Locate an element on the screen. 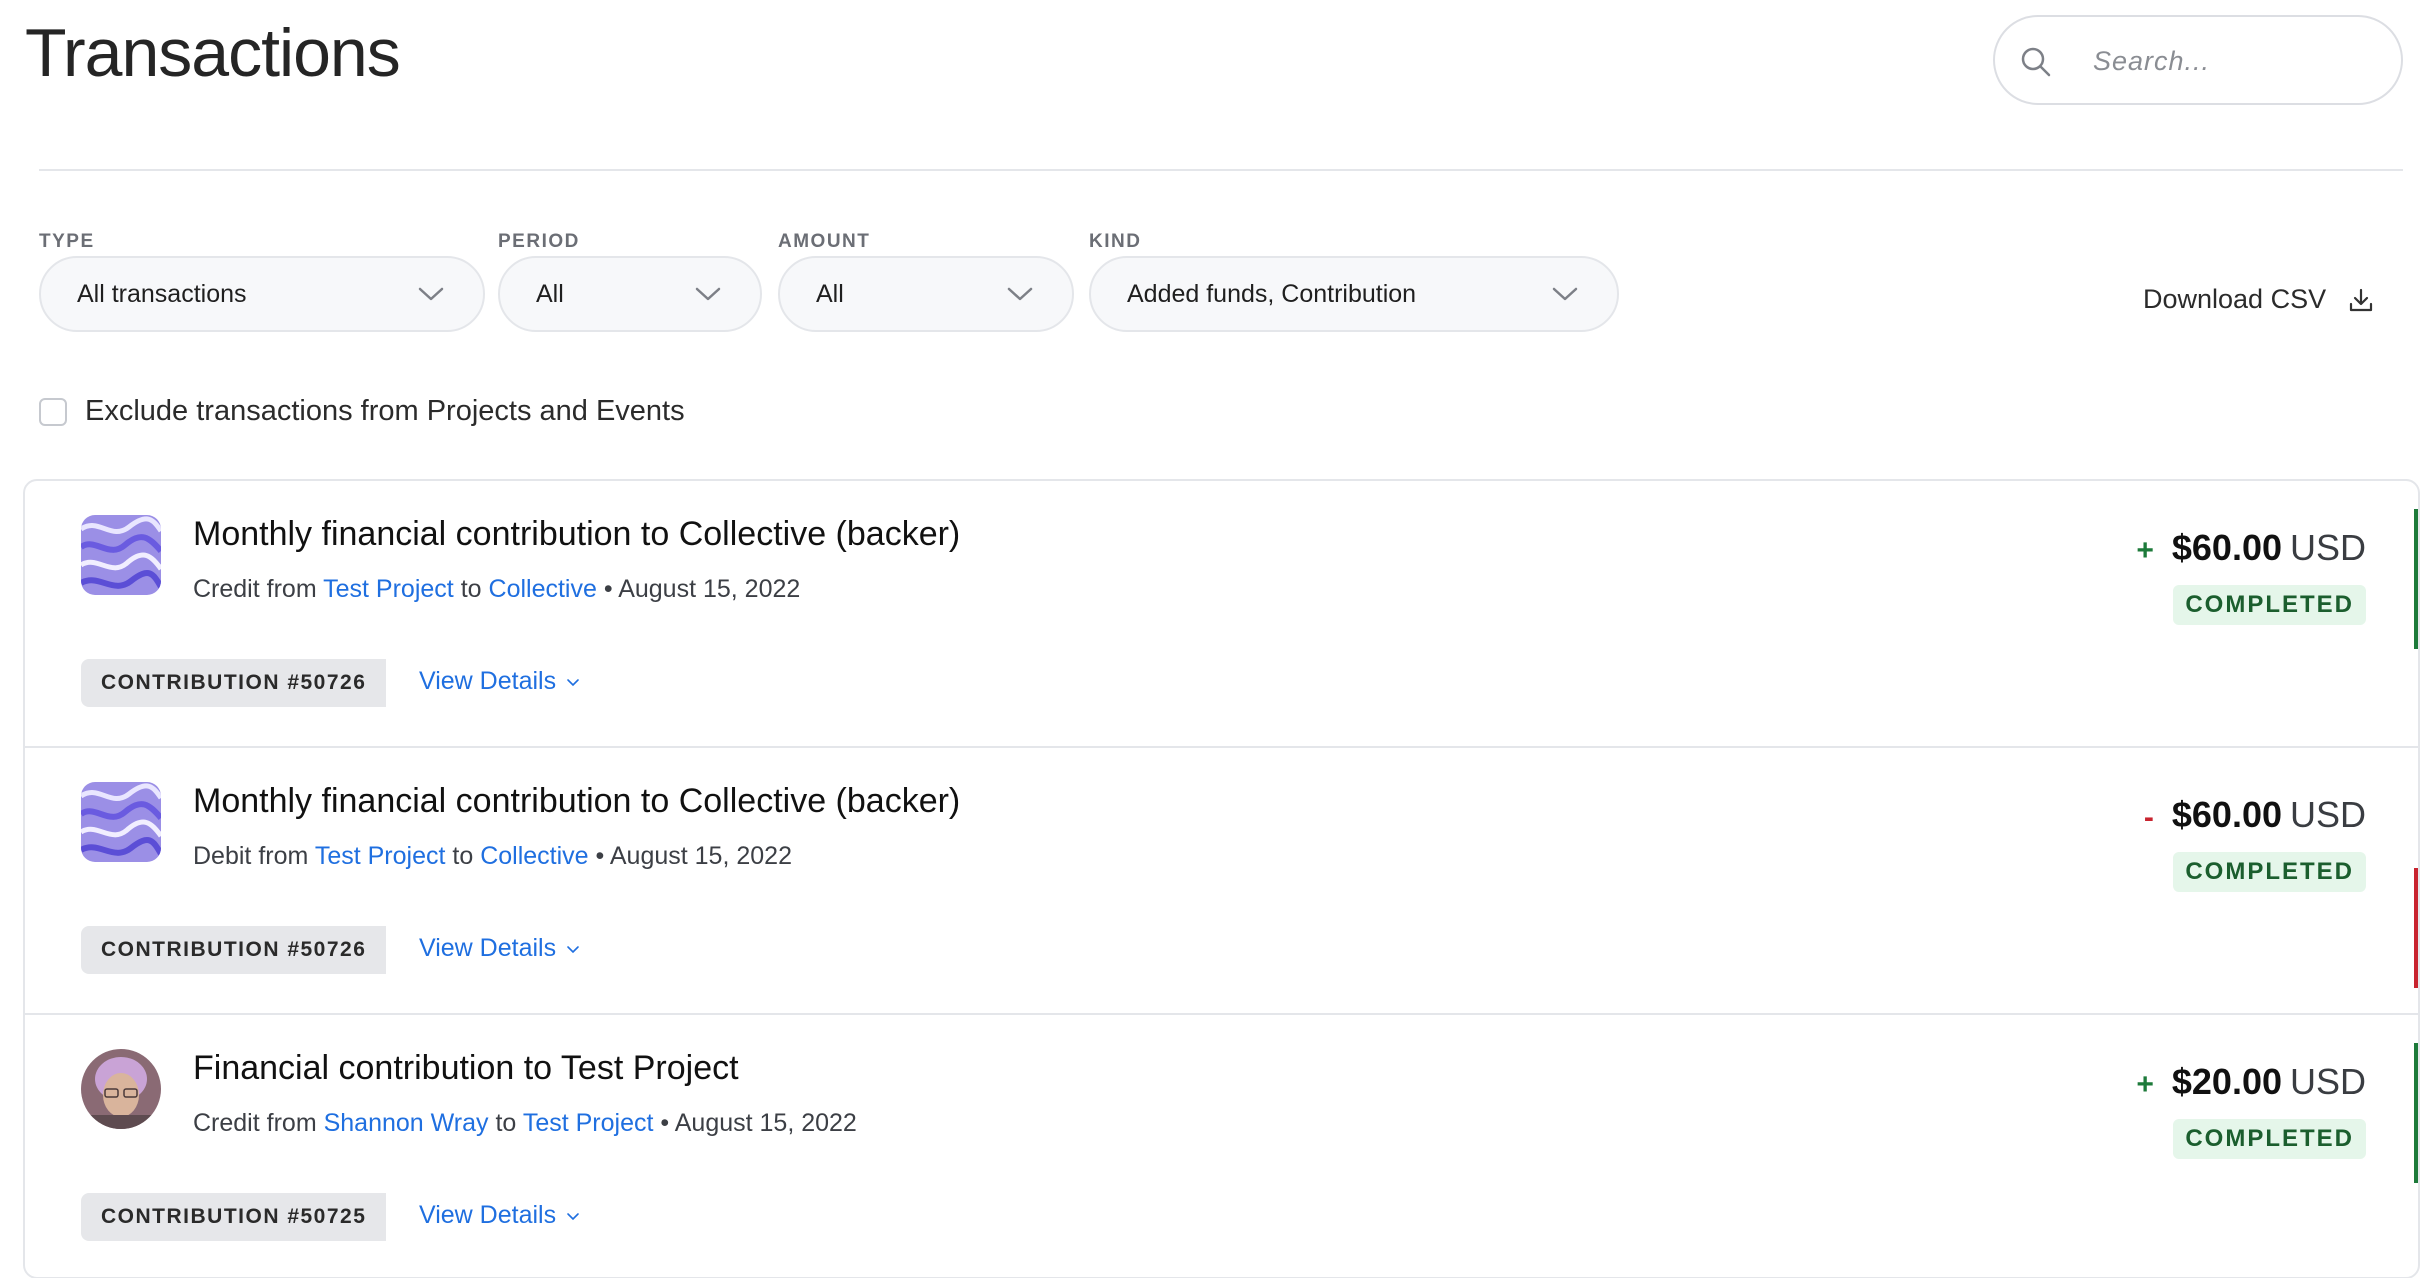 The image size is (2432, 1278). download-csv-label: Download CSV is located at coordinates (2235, 299).